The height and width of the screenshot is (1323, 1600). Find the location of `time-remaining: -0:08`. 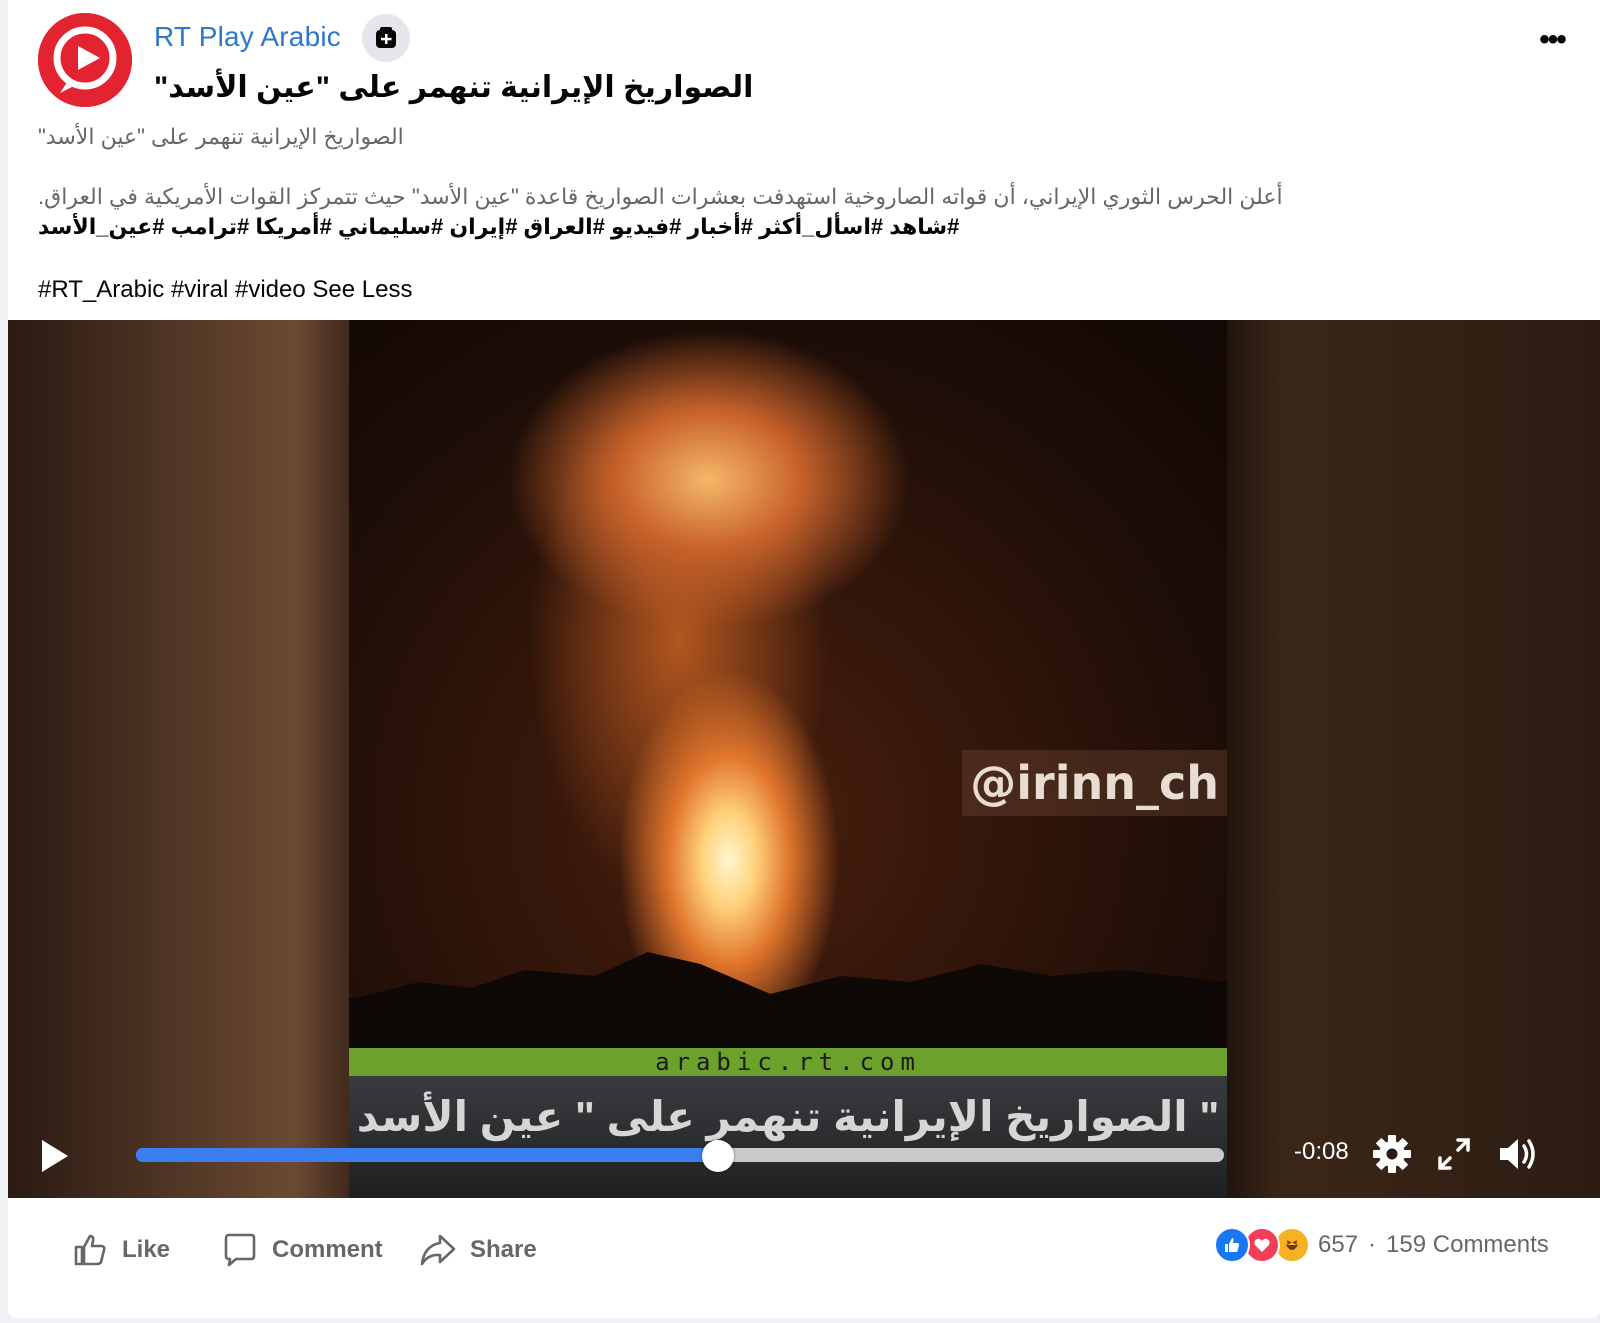

time-remaining: -0:08 is located at coordinates (1321, 1151).